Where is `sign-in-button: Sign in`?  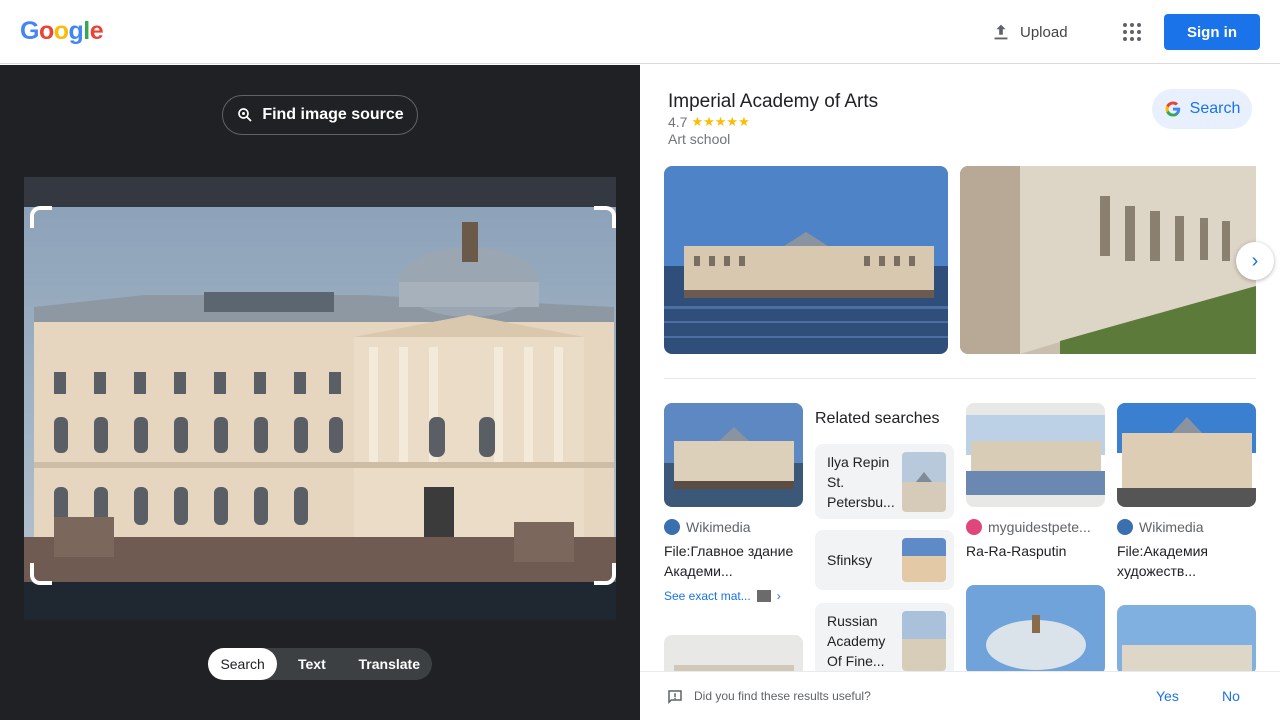
sign-in-button: Sign in is located at coordinates (1212, 32).